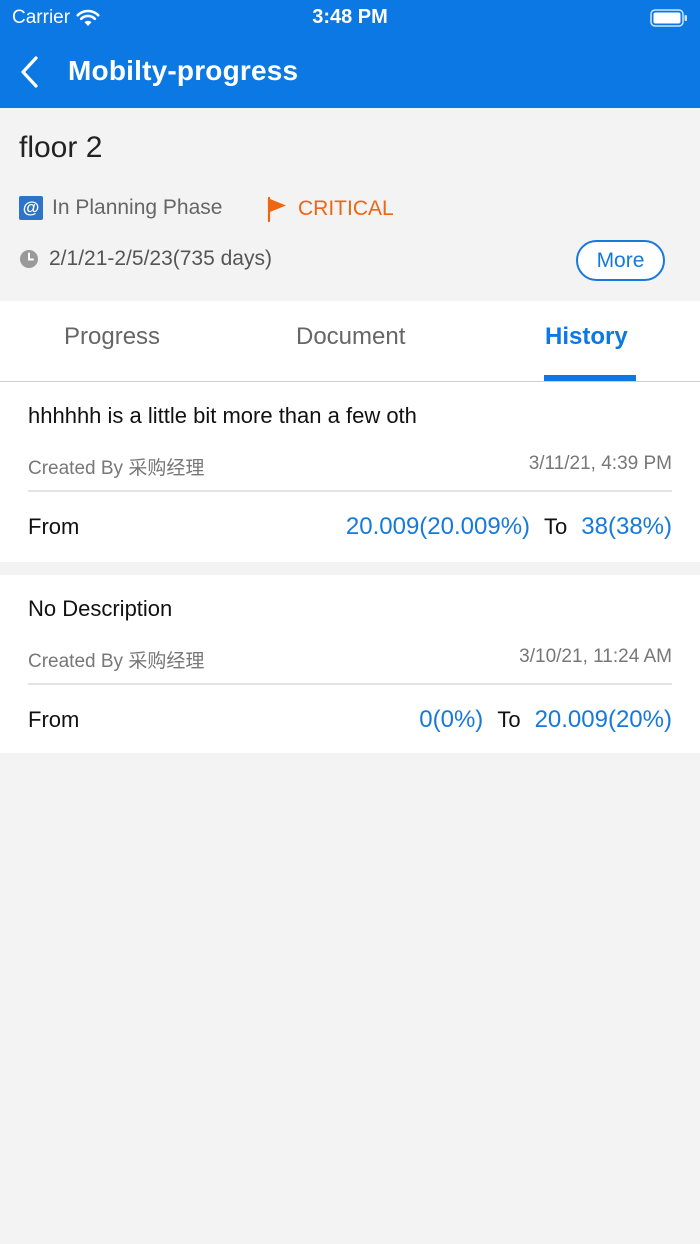  Describe the element at coordinates (350, 337) in the screenshot. I see `tab-document: Document` at that location.